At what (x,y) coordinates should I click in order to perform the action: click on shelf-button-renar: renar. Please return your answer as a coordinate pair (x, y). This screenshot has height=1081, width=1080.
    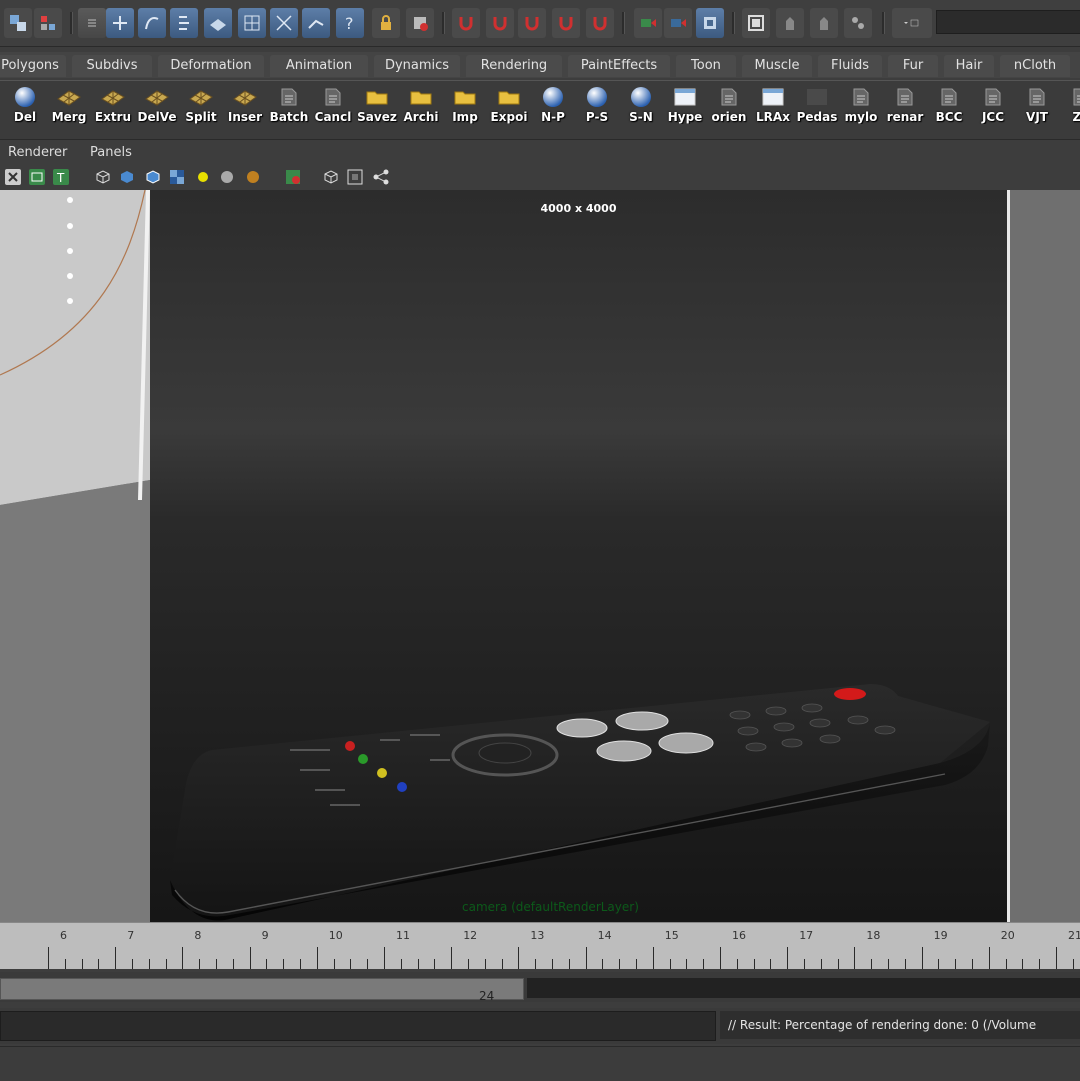
    Looking at the image, I should click on (905, 109).